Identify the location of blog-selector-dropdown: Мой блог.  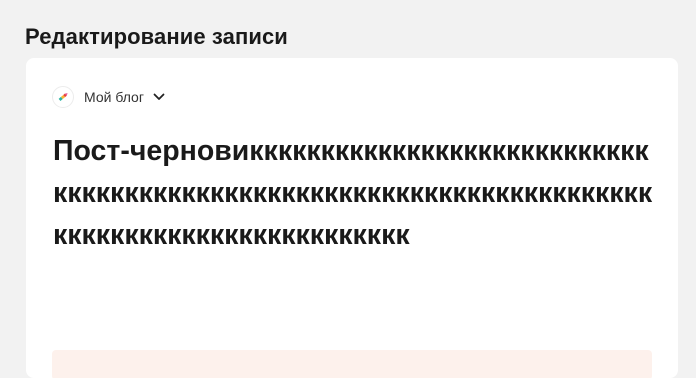
(109, 97).